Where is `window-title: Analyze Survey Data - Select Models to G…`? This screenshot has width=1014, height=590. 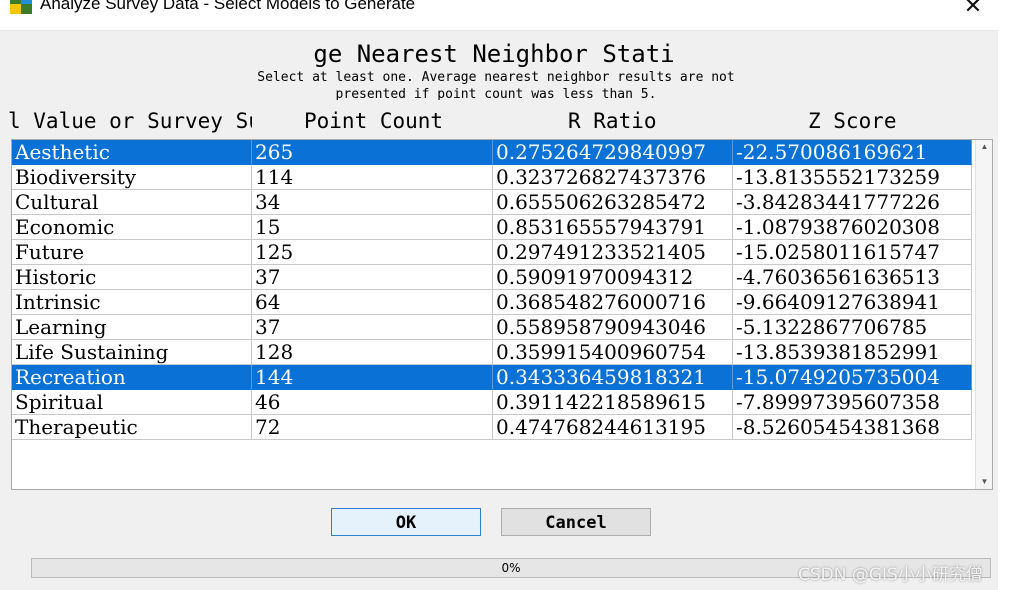
window-title: Analyze Survey Data - Select Models to G… is located at coordinates (228, 6).